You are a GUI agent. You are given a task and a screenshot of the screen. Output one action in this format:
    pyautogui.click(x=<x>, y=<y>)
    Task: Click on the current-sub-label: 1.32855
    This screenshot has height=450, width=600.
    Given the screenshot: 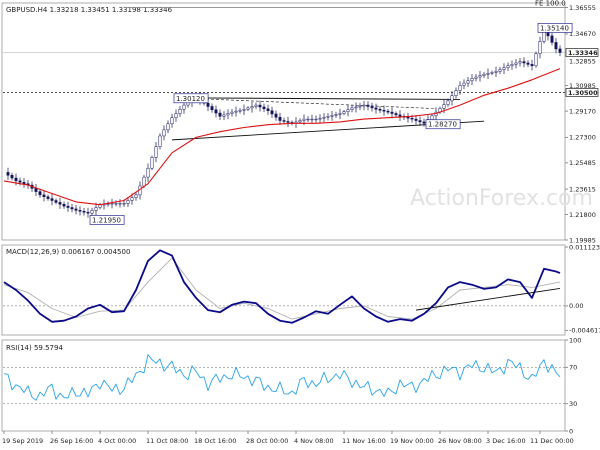 What is the action you would take?
    pyautogui.click(x=582, y=62)
    